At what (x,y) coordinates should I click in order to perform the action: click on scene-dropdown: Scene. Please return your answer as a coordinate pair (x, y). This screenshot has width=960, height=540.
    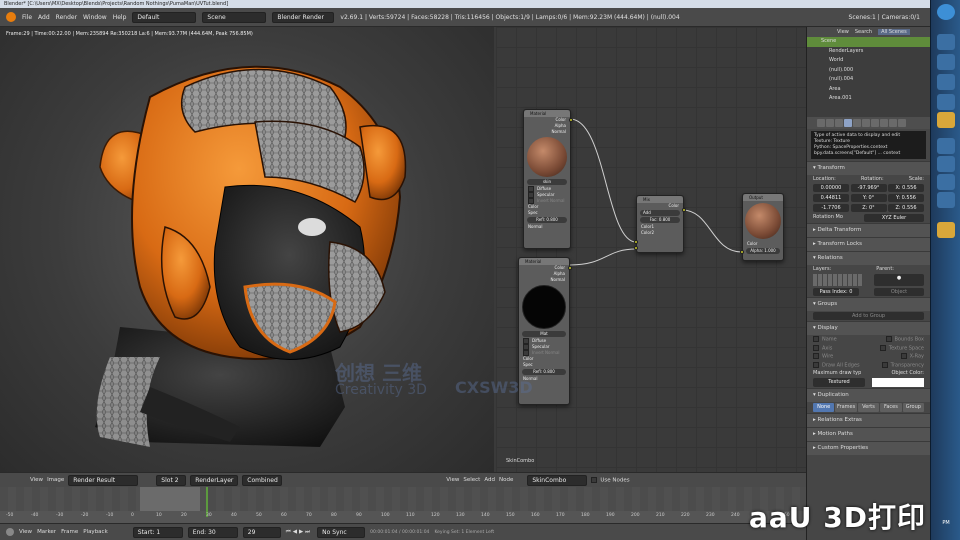
    Looking at the image, I should click on (234, 17).